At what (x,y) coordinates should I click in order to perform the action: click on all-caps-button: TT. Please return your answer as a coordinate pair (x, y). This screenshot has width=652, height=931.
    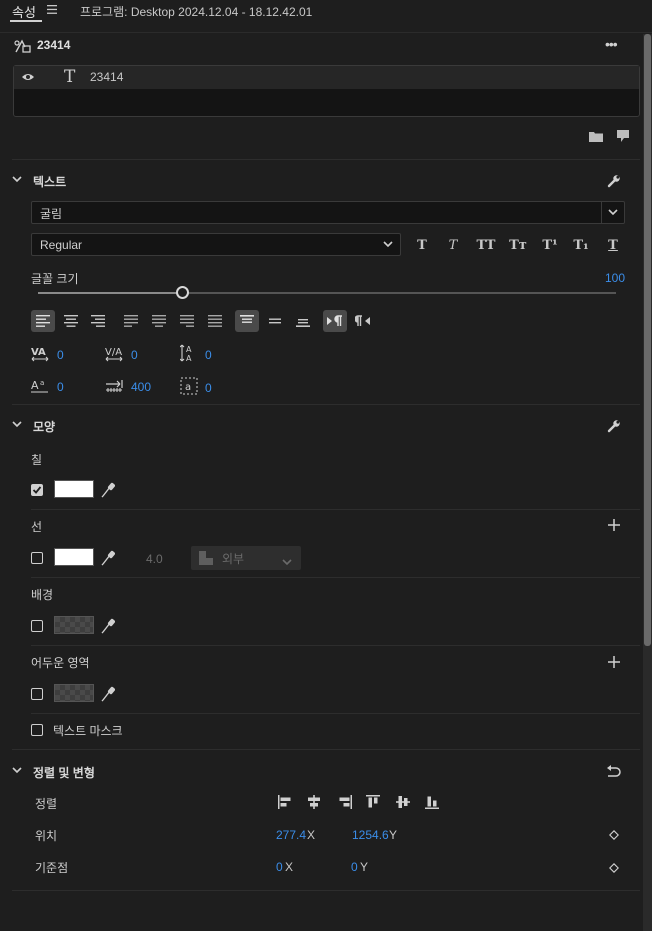
    Looking at the image, I should click on (486, 245).